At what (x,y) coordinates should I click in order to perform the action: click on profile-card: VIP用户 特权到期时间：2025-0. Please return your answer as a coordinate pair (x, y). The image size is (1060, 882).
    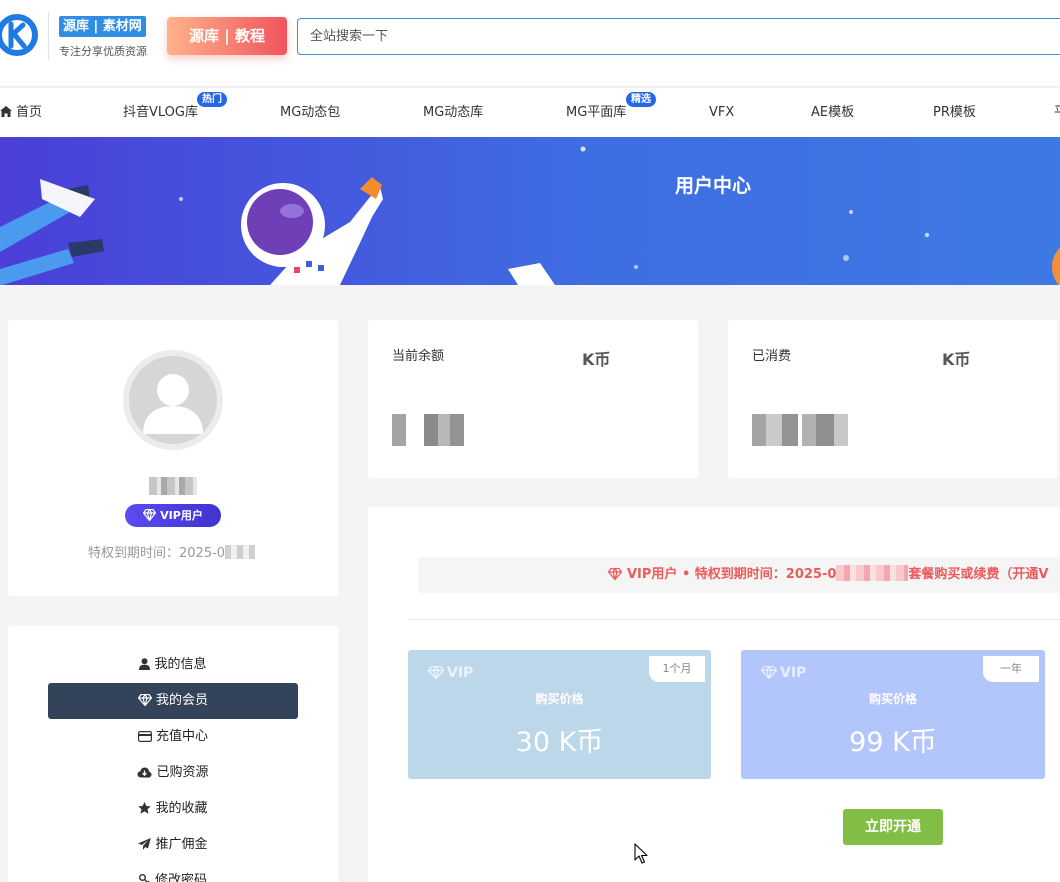
    Looking at the image, I should click on (173, 458).